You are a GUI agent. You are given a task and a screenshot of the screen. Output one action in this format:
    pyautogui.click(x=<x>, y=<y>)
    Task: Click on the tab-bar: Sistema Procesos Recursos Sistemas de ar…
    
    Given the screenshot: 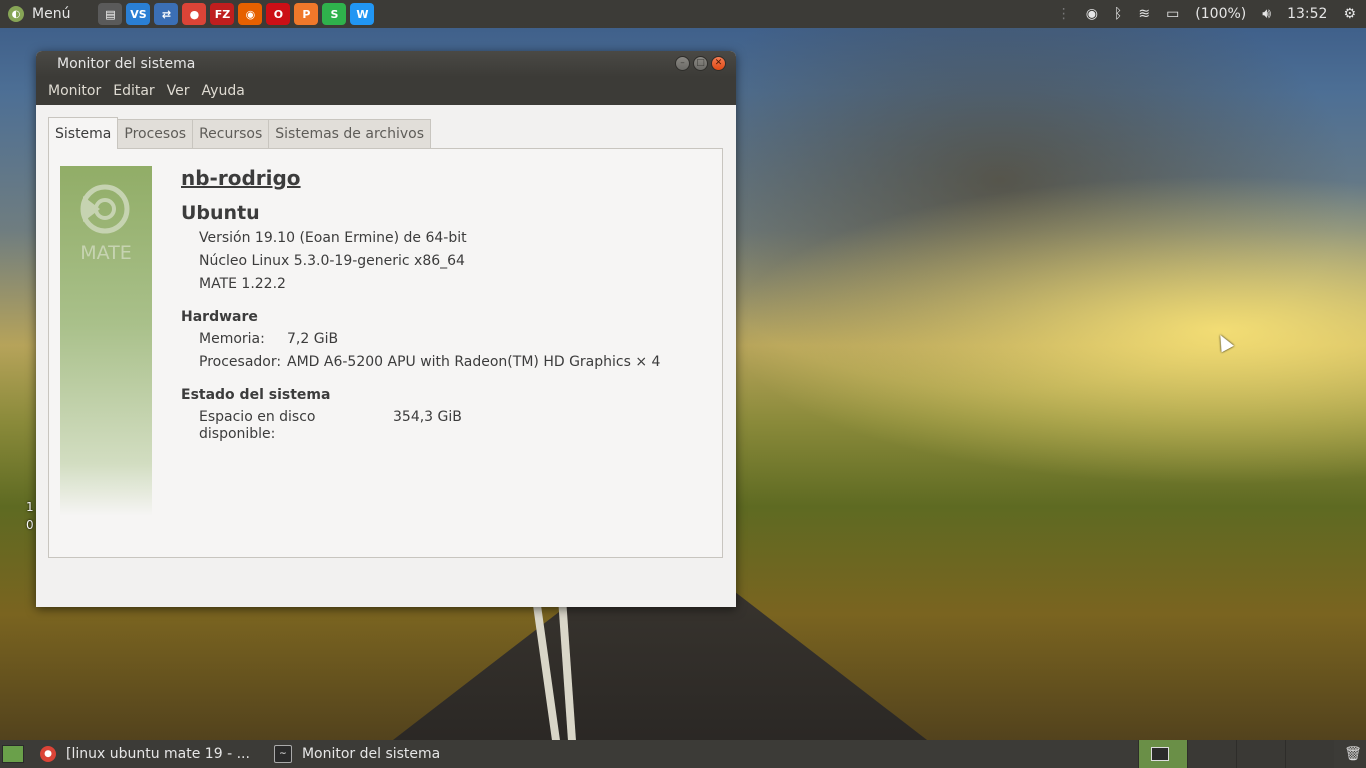 What is the action you would take?
    pyautogui.click(x=239, y=133)
    